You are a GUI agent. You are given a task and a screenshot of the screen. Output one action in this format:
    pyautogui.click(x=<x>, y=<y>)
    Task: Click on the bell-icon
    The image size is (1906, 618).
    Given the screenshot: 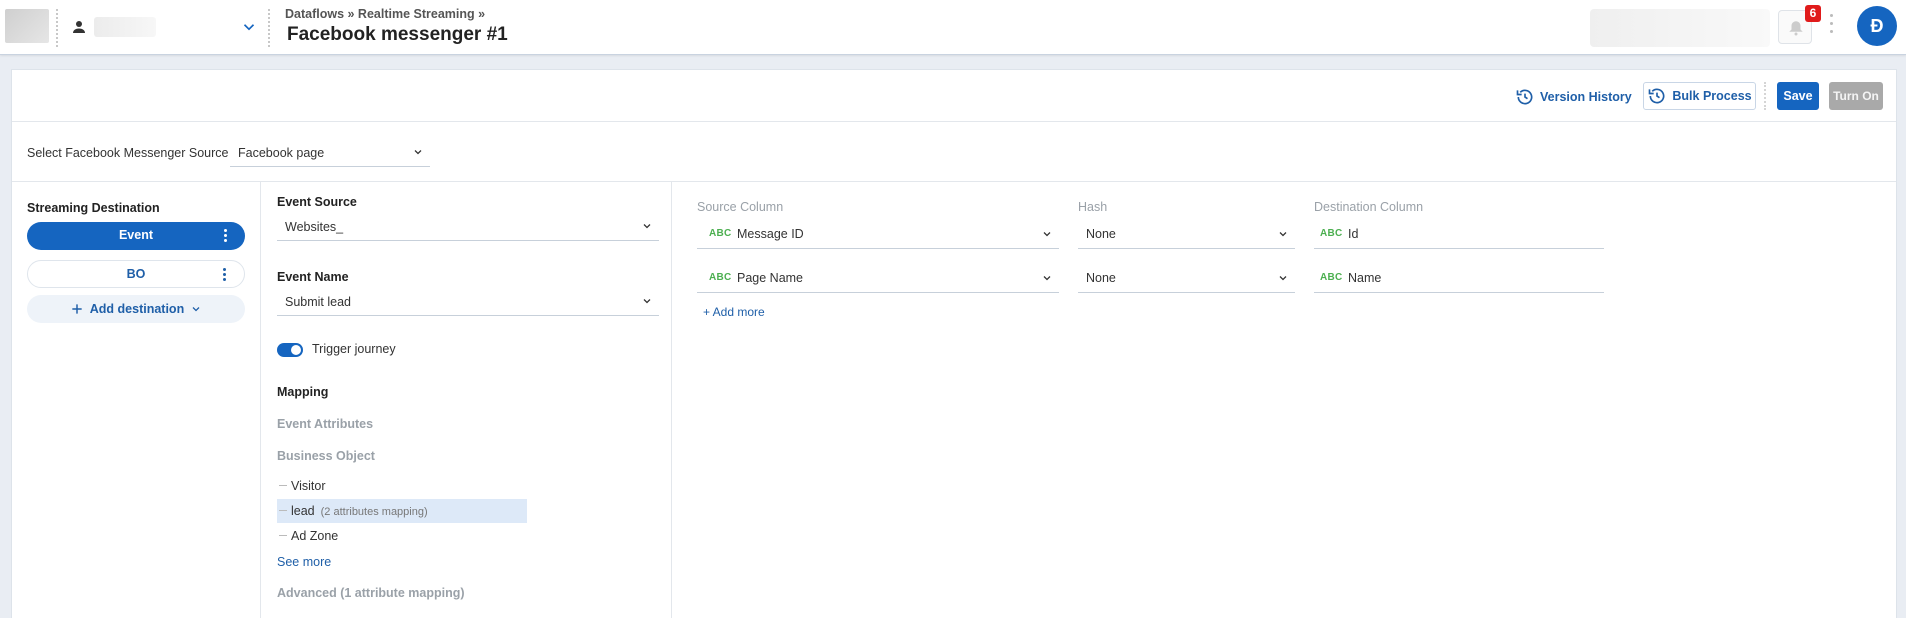 What is the action you would take?
    pyautogui.click(x=1796, y=28)
    